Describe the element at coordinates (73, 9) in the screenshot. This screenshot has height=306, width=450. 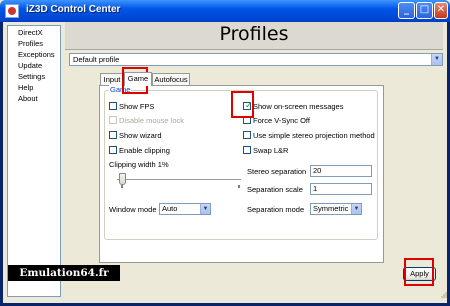
I see `window-title: iZ3D Control Center` at that location.